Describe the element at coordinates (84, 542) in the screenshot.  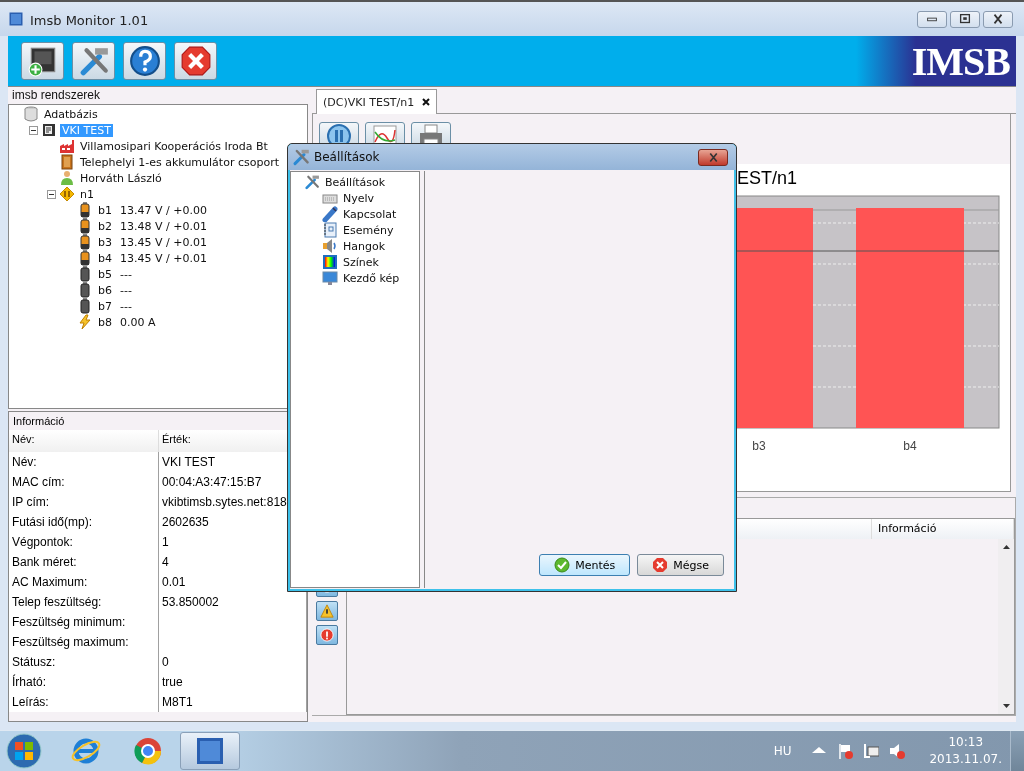
I see `table-cell: Végpontok:` at that location.